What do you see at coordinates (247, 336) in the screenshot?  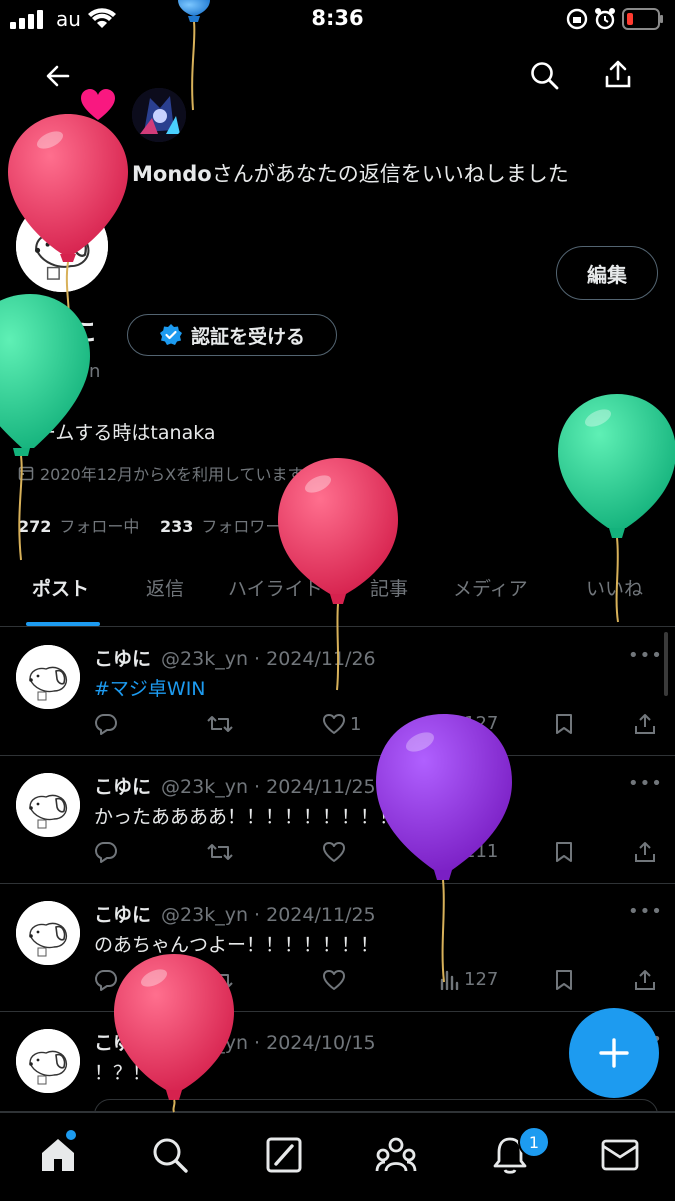 I see `get-verified-label: 認証を受ける` at bounding box center [247, 336].